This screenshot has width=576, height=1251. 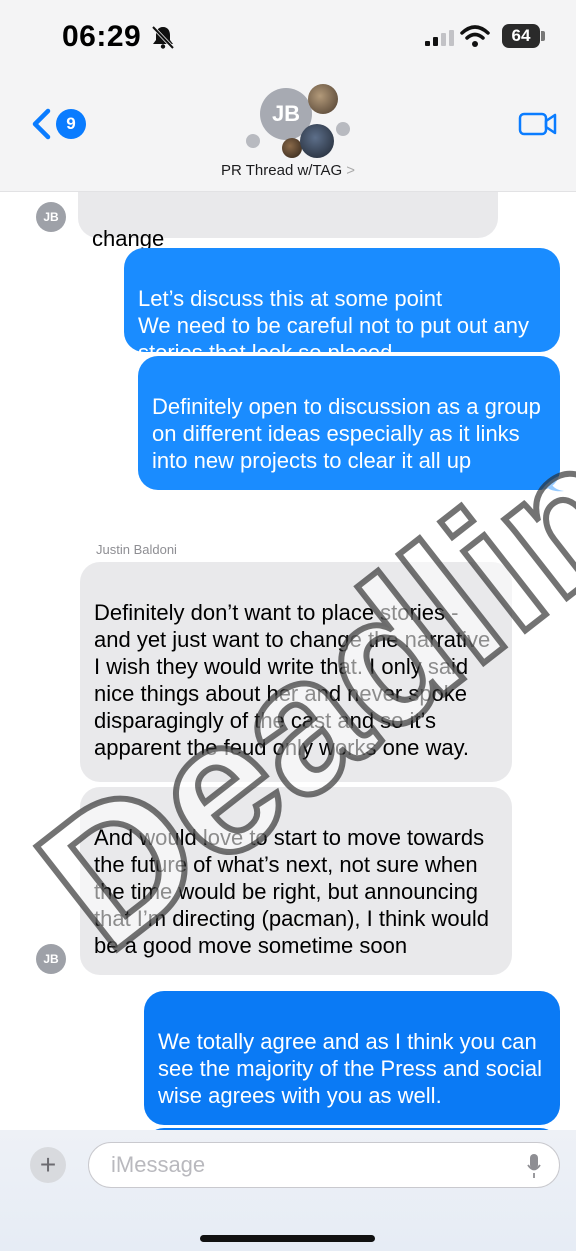 I want to click on bell-slash-icon, so click(x=163, y=37).